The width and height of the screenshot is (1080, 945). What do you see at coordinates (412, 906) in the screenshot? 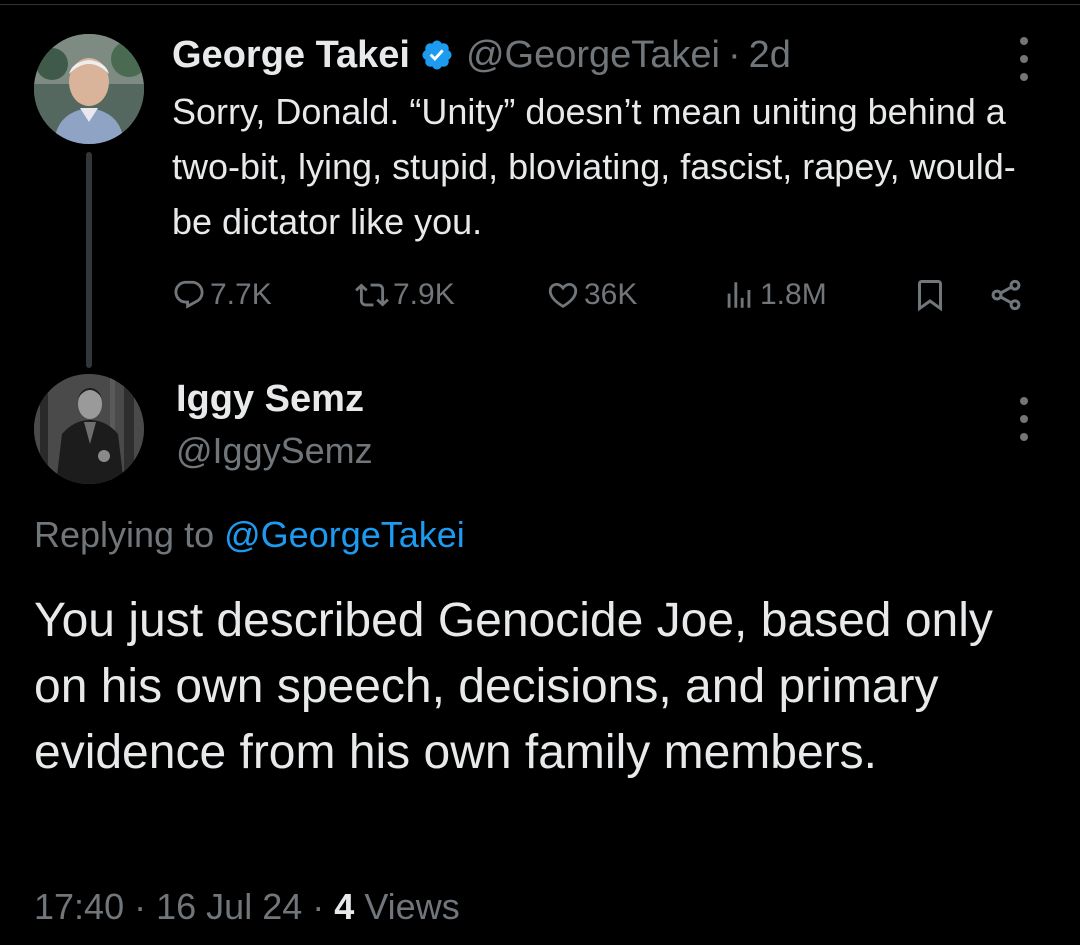
I see `views-label: Views` at bounding box center [412, 906].